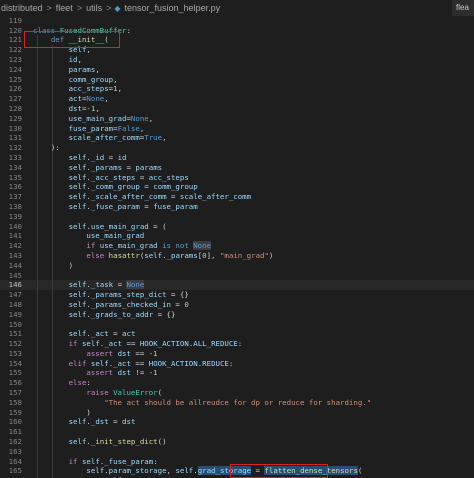 The width and height of the screenshot is (474, 478). What do you see at coordinates (22, 8) in the screenshot?
I see `breadcrumb-item: distributed` at bounding box center [22, 8].